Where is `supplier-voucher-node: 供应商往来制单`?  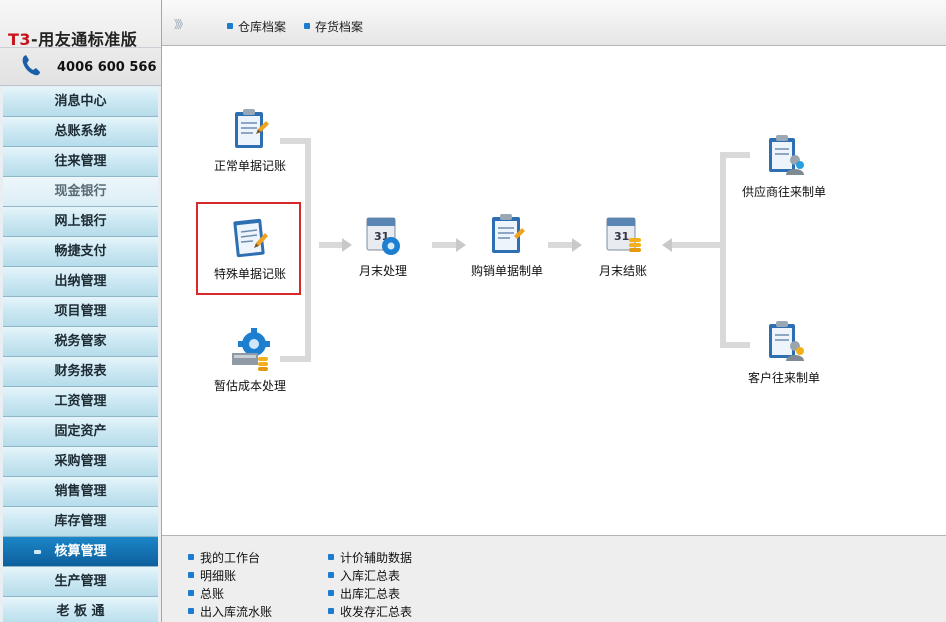 supplier-voucher-node: 供应商往来制单 is located at coordinates (784, 166).